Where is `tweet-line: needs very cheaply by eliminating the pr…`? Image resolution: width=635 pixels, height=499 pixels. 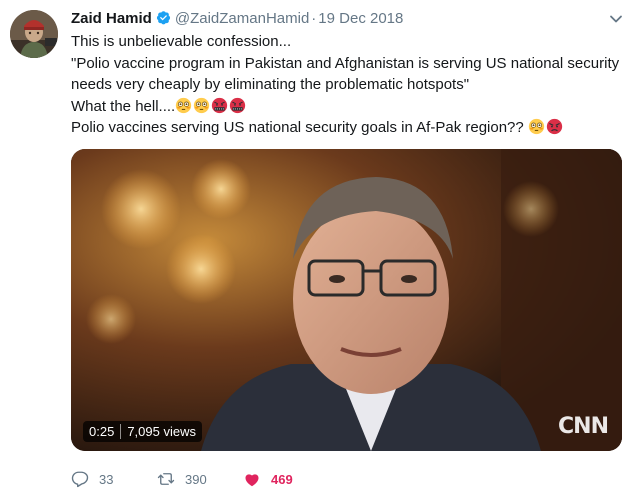
tweet-line: needs very cheaply by eliminating the pr… is located at coordinates (270, 84).